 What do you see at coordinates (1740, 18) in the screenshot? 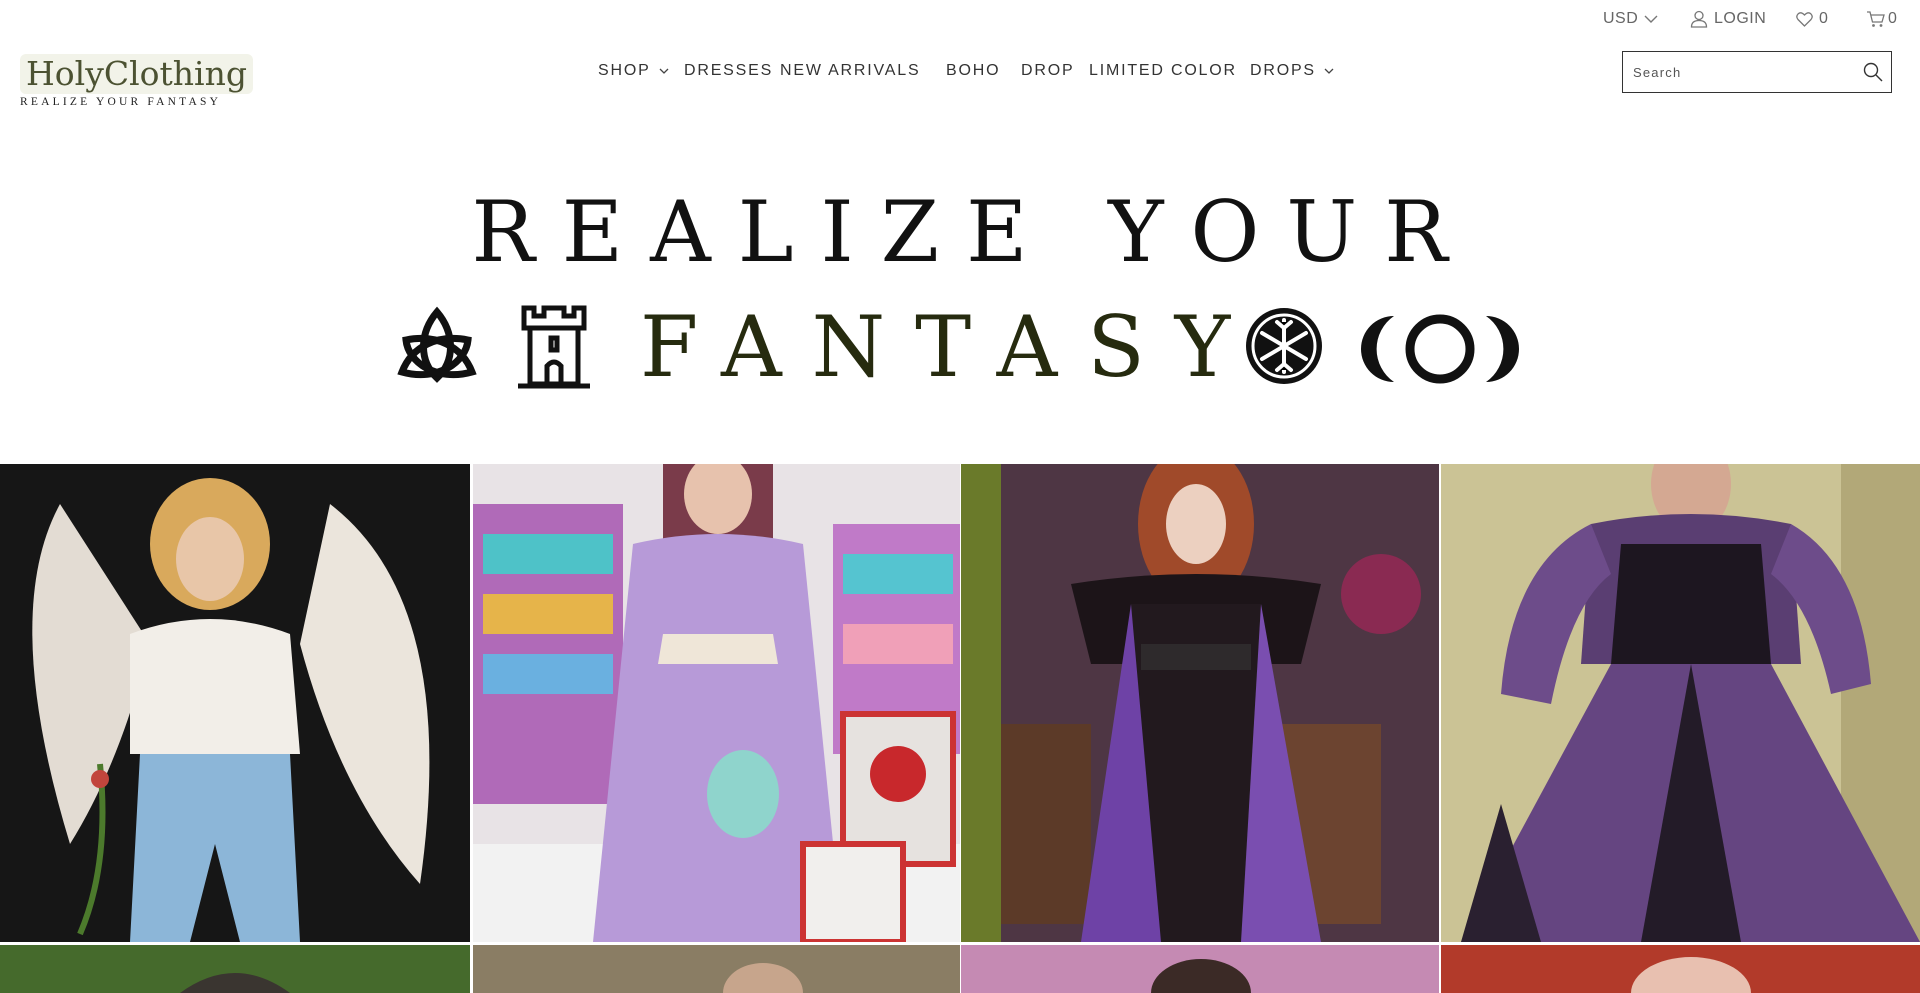
I see `login-label: LOGIN` at bounding box center [1740, 18].